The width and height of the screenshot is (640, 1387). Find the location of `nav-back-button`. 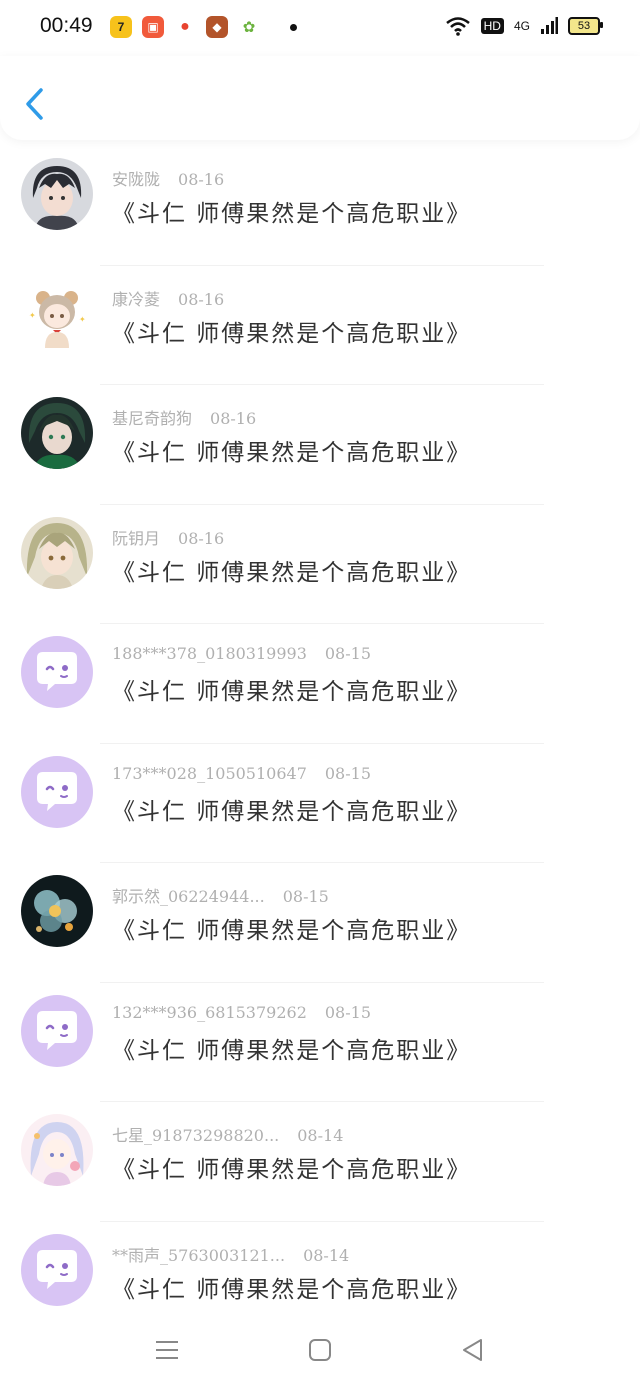

nav-back-button is located at coordinates (473, 1352).